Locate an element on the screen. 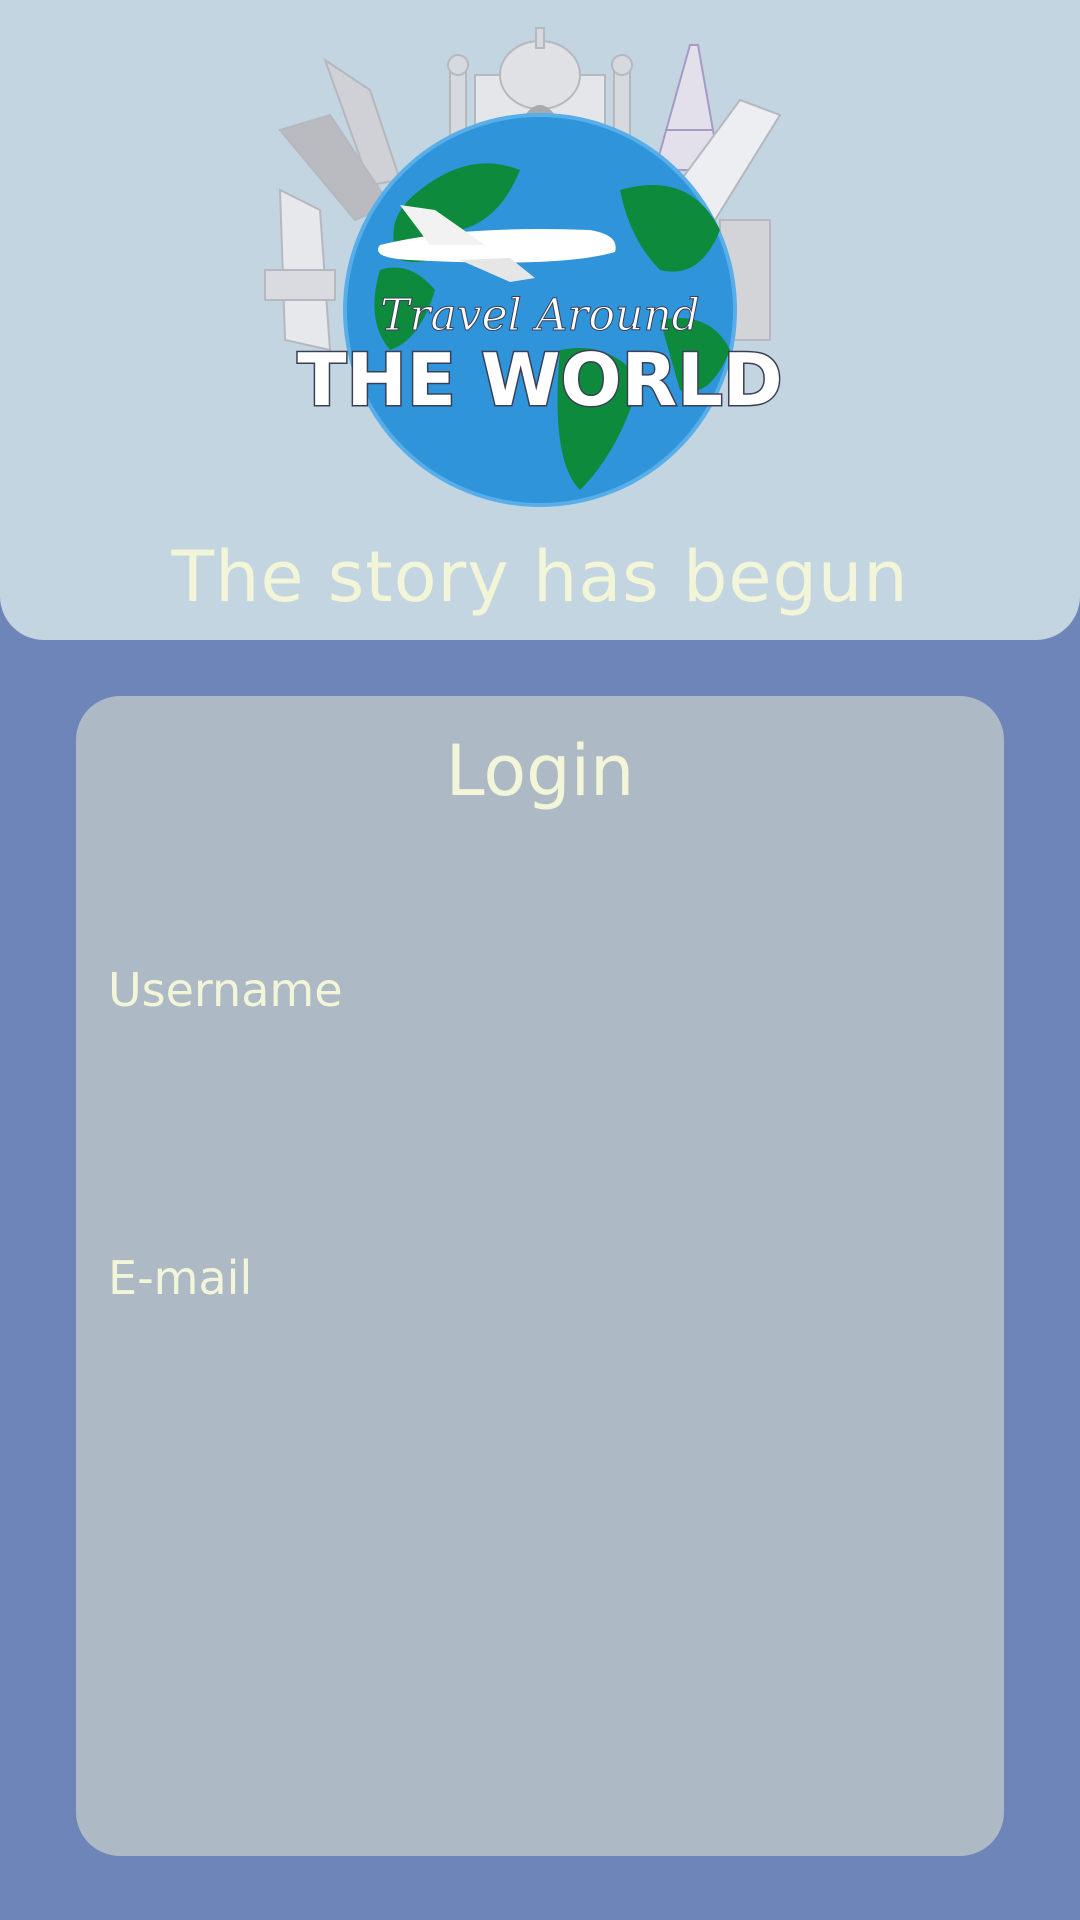  username-label: Username is located at coordinates (225, 990).